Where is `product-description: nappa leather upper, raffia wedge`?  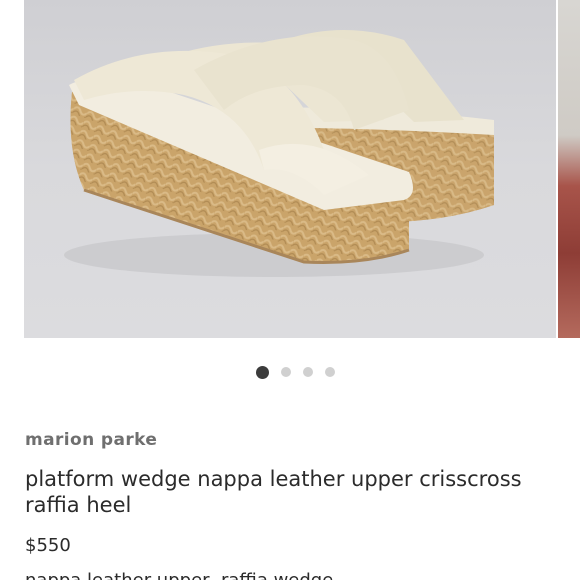
product-description: nappa leather upper, raffia wedge is located at coordinates (179, 575).